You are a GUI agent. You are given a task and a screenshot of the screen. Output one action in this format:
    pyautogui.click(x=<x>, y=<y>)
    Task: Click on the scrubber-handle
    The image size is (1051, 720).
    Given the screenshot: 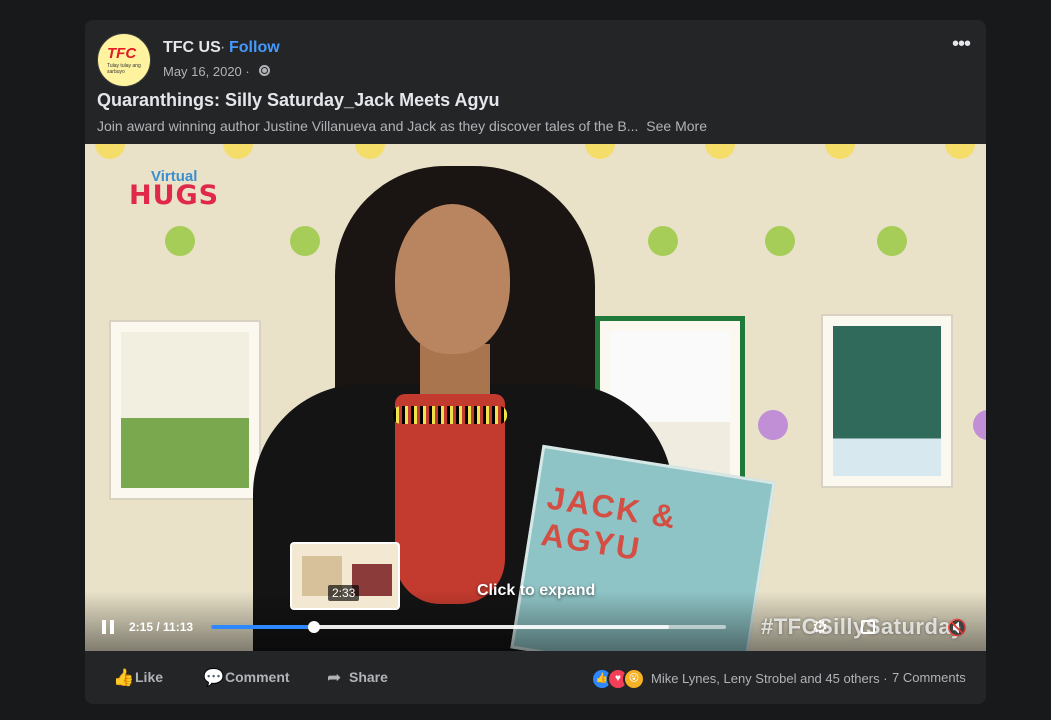 What is the action you would take?
    pyautogui.click(x=314, y=627)
    